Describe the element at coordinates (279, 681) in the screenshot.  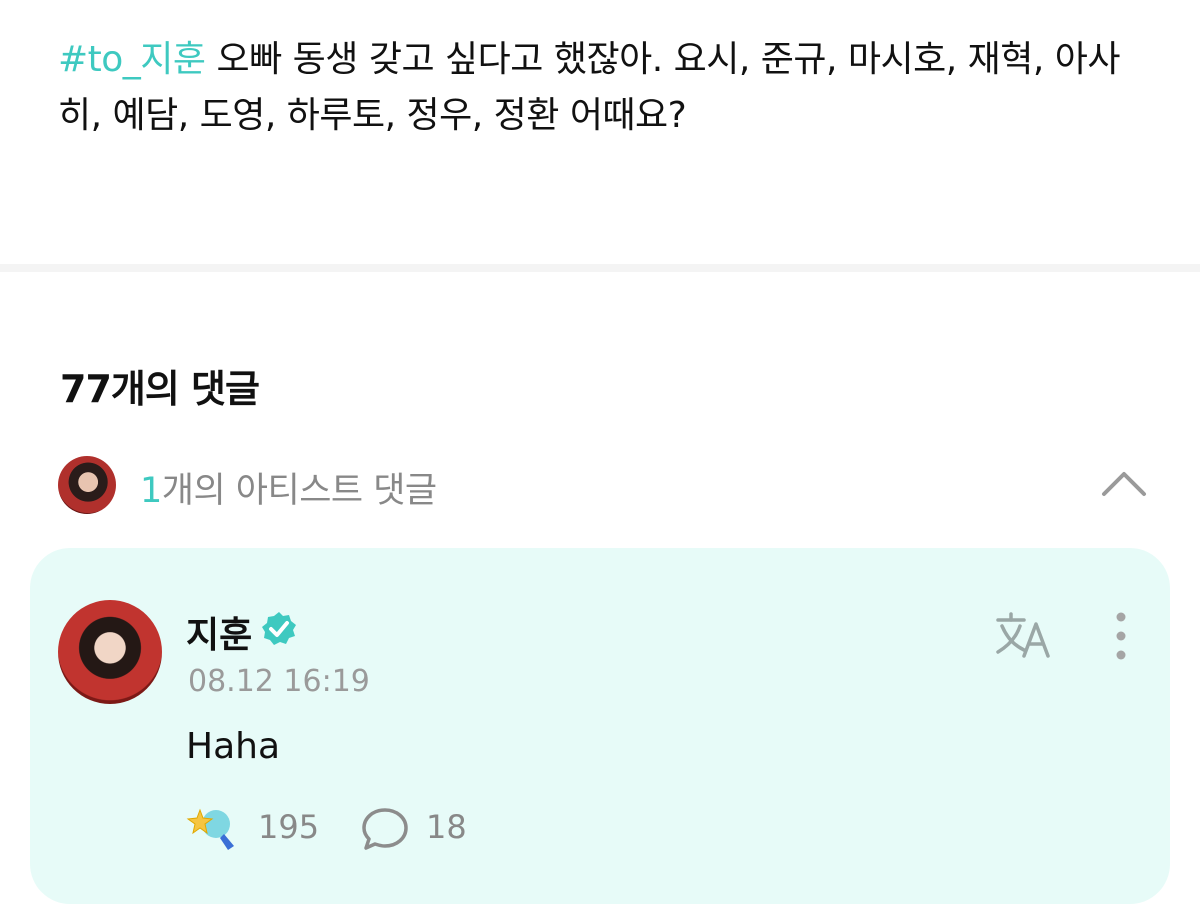
I see `comment-timestamp: 08.12 16:19` at that location.